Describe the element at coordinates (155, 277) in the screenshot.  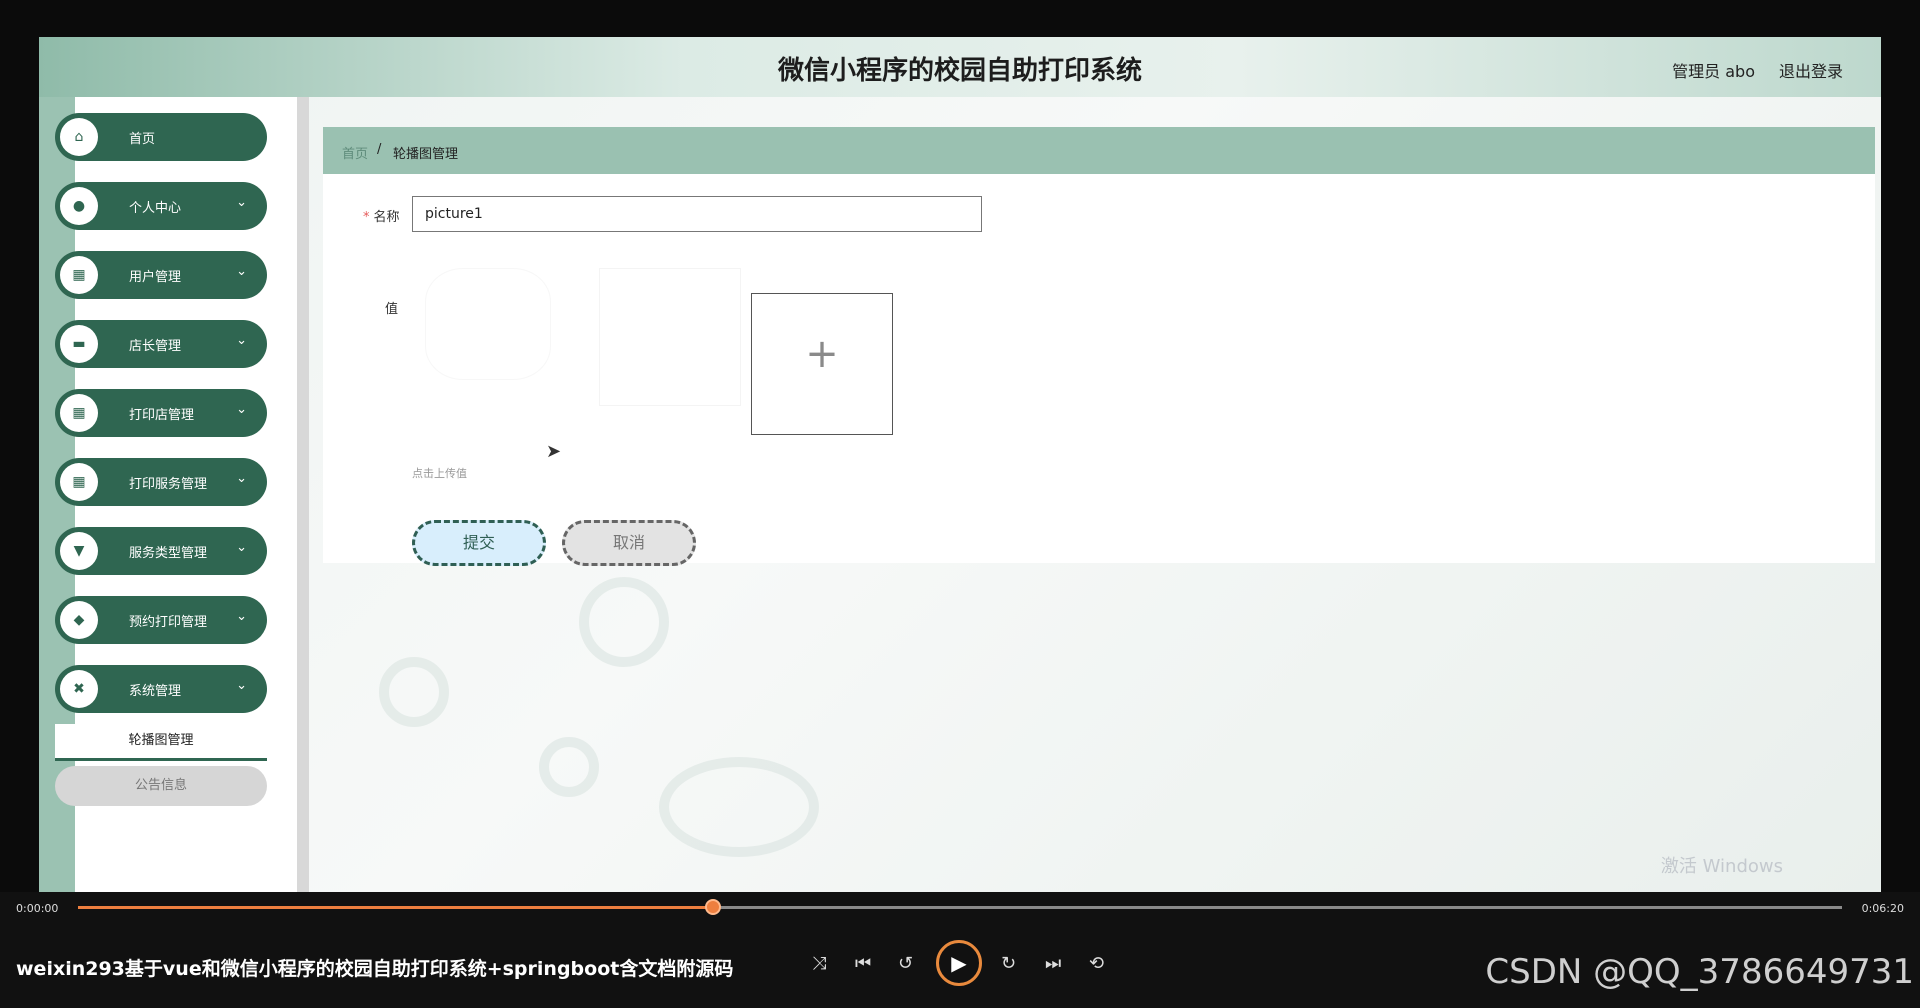
I see `sidebar-item-label: 用户管理` at that location.